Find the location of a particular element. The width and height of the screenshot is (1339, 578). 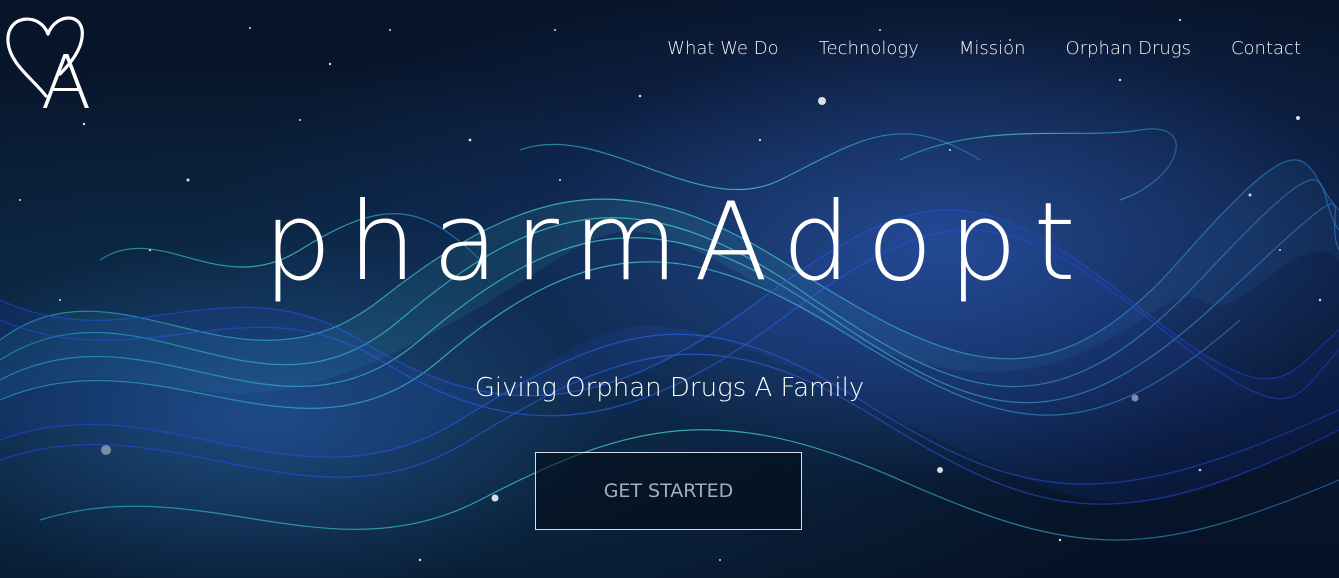

hero-title: pharmAdopt is located at coordinates (677, 242).